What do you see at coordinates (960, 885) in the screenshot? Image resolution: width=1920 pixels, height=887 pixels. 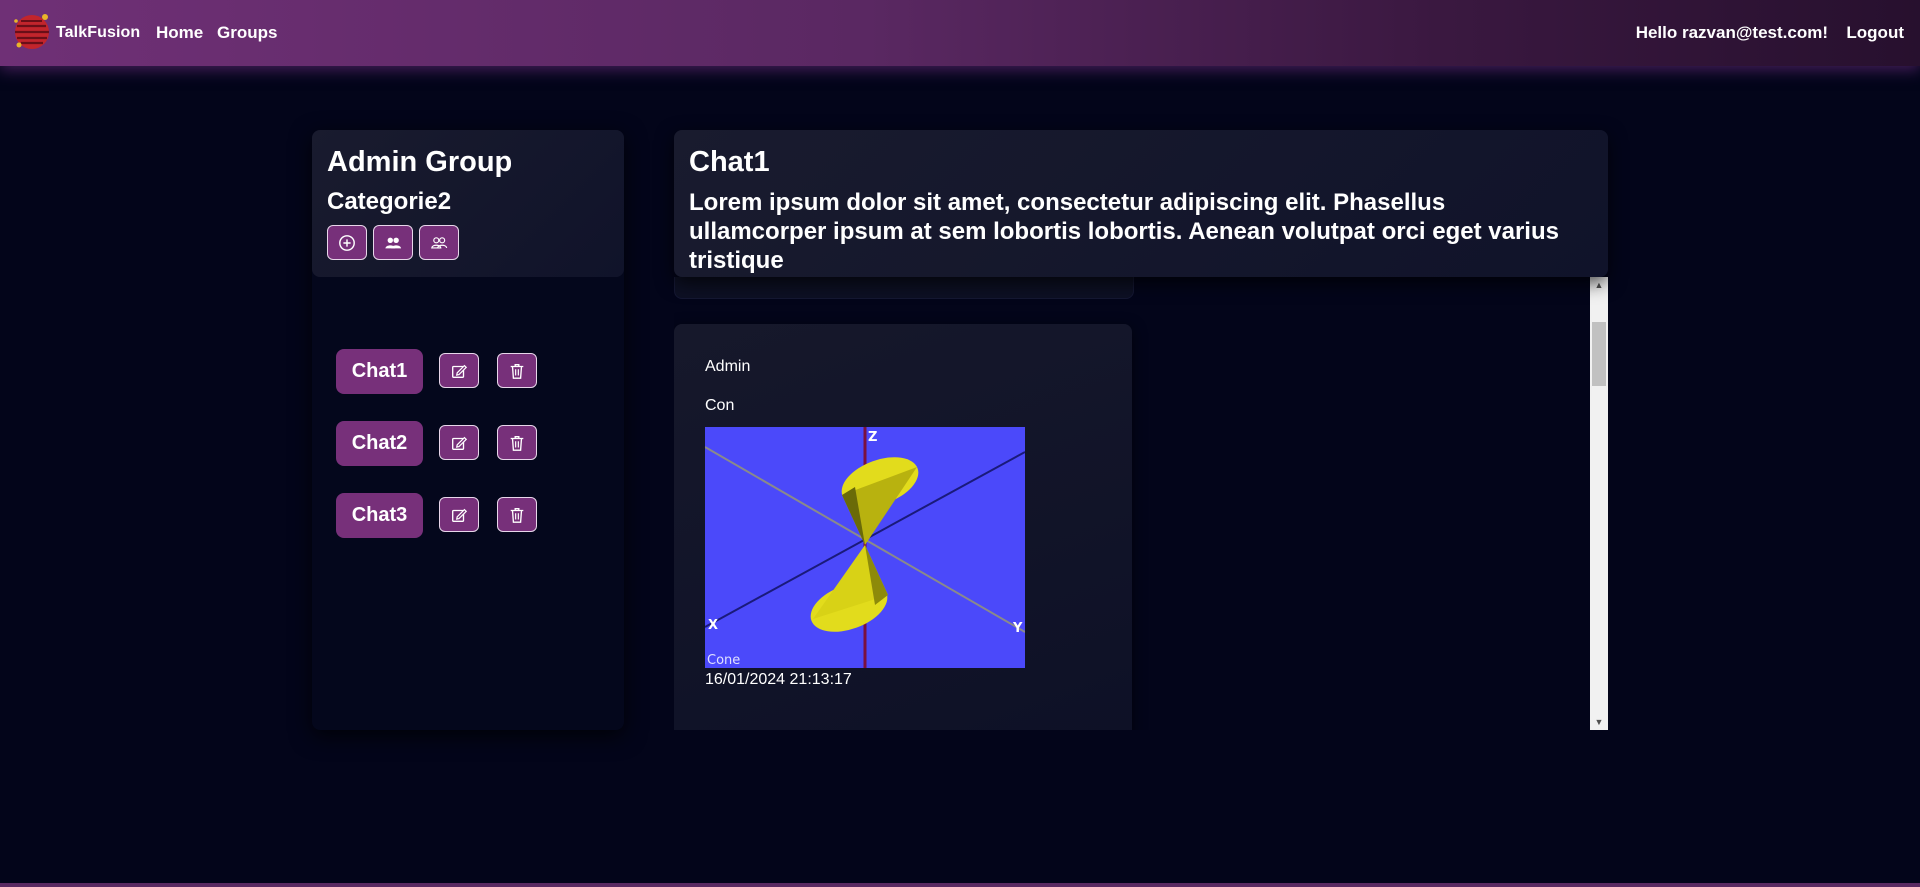 I see `footer-divider` at bounding box center [960, 885].